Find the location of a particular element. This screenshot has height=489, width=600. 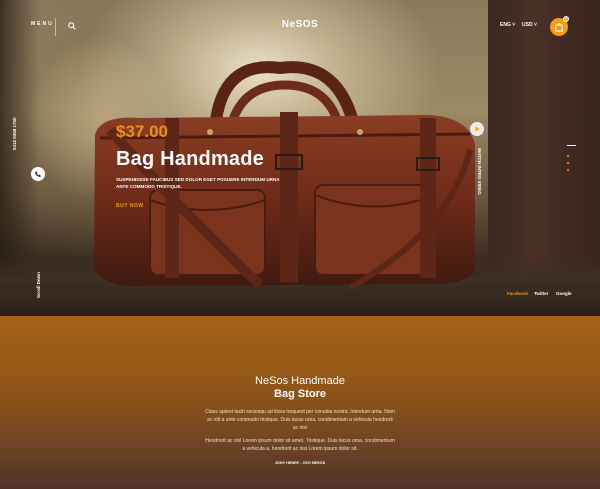

site-logo: NeSOS is located at coordinates (300, 24).